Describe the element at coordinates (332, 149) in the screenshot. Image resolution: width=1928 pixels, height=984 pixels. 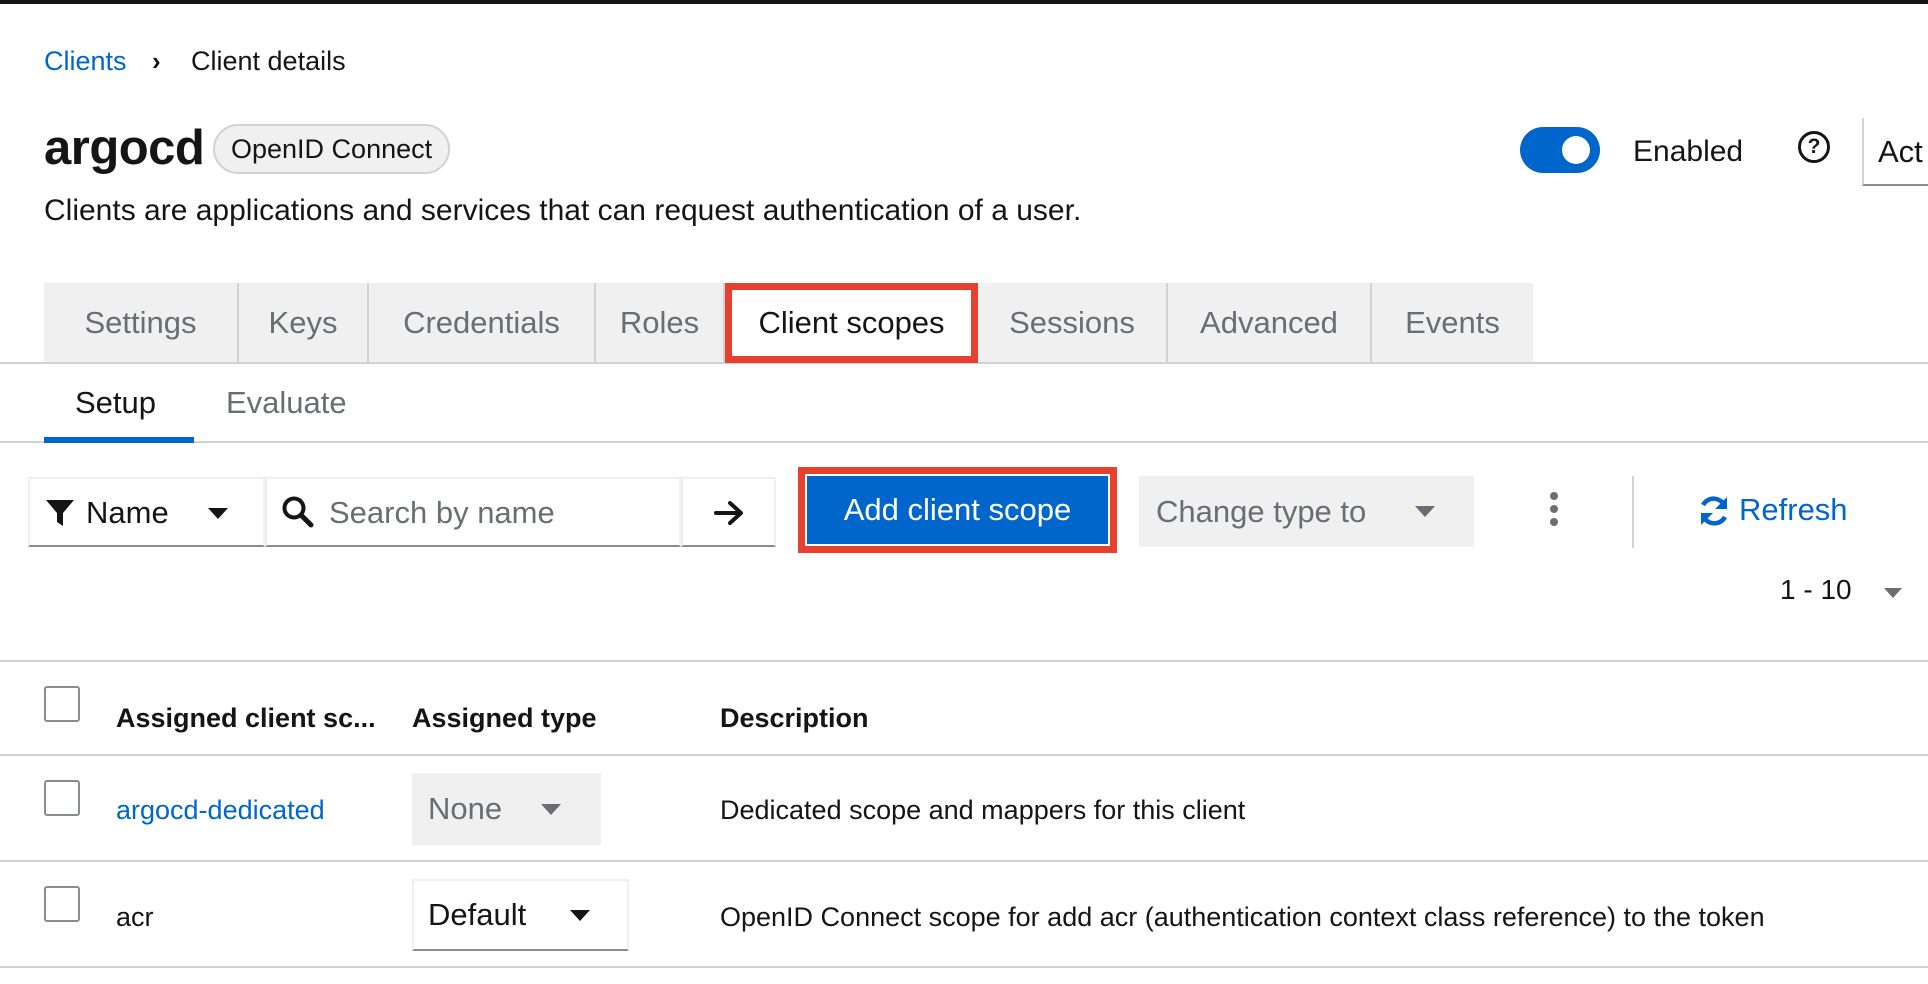
I see `protocol-badge: OpenID Connect` at that location.